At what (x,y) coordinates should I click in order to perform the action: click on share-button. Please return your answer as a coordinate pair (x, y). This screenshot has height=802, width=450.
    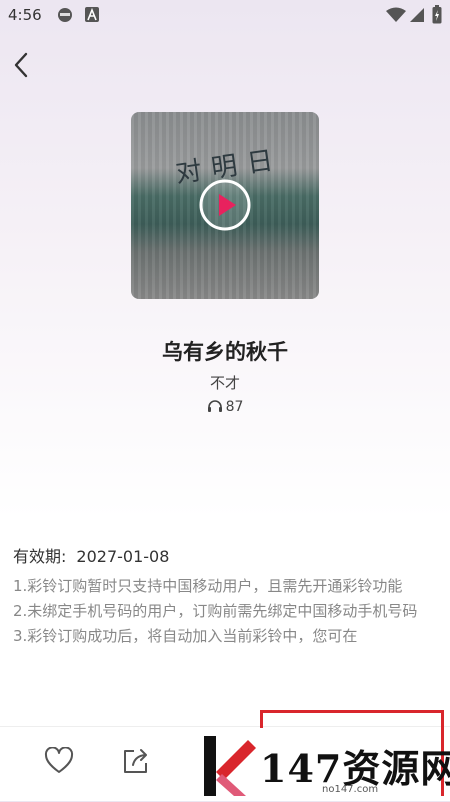
    Looking at the image, I should click on (136, 763).